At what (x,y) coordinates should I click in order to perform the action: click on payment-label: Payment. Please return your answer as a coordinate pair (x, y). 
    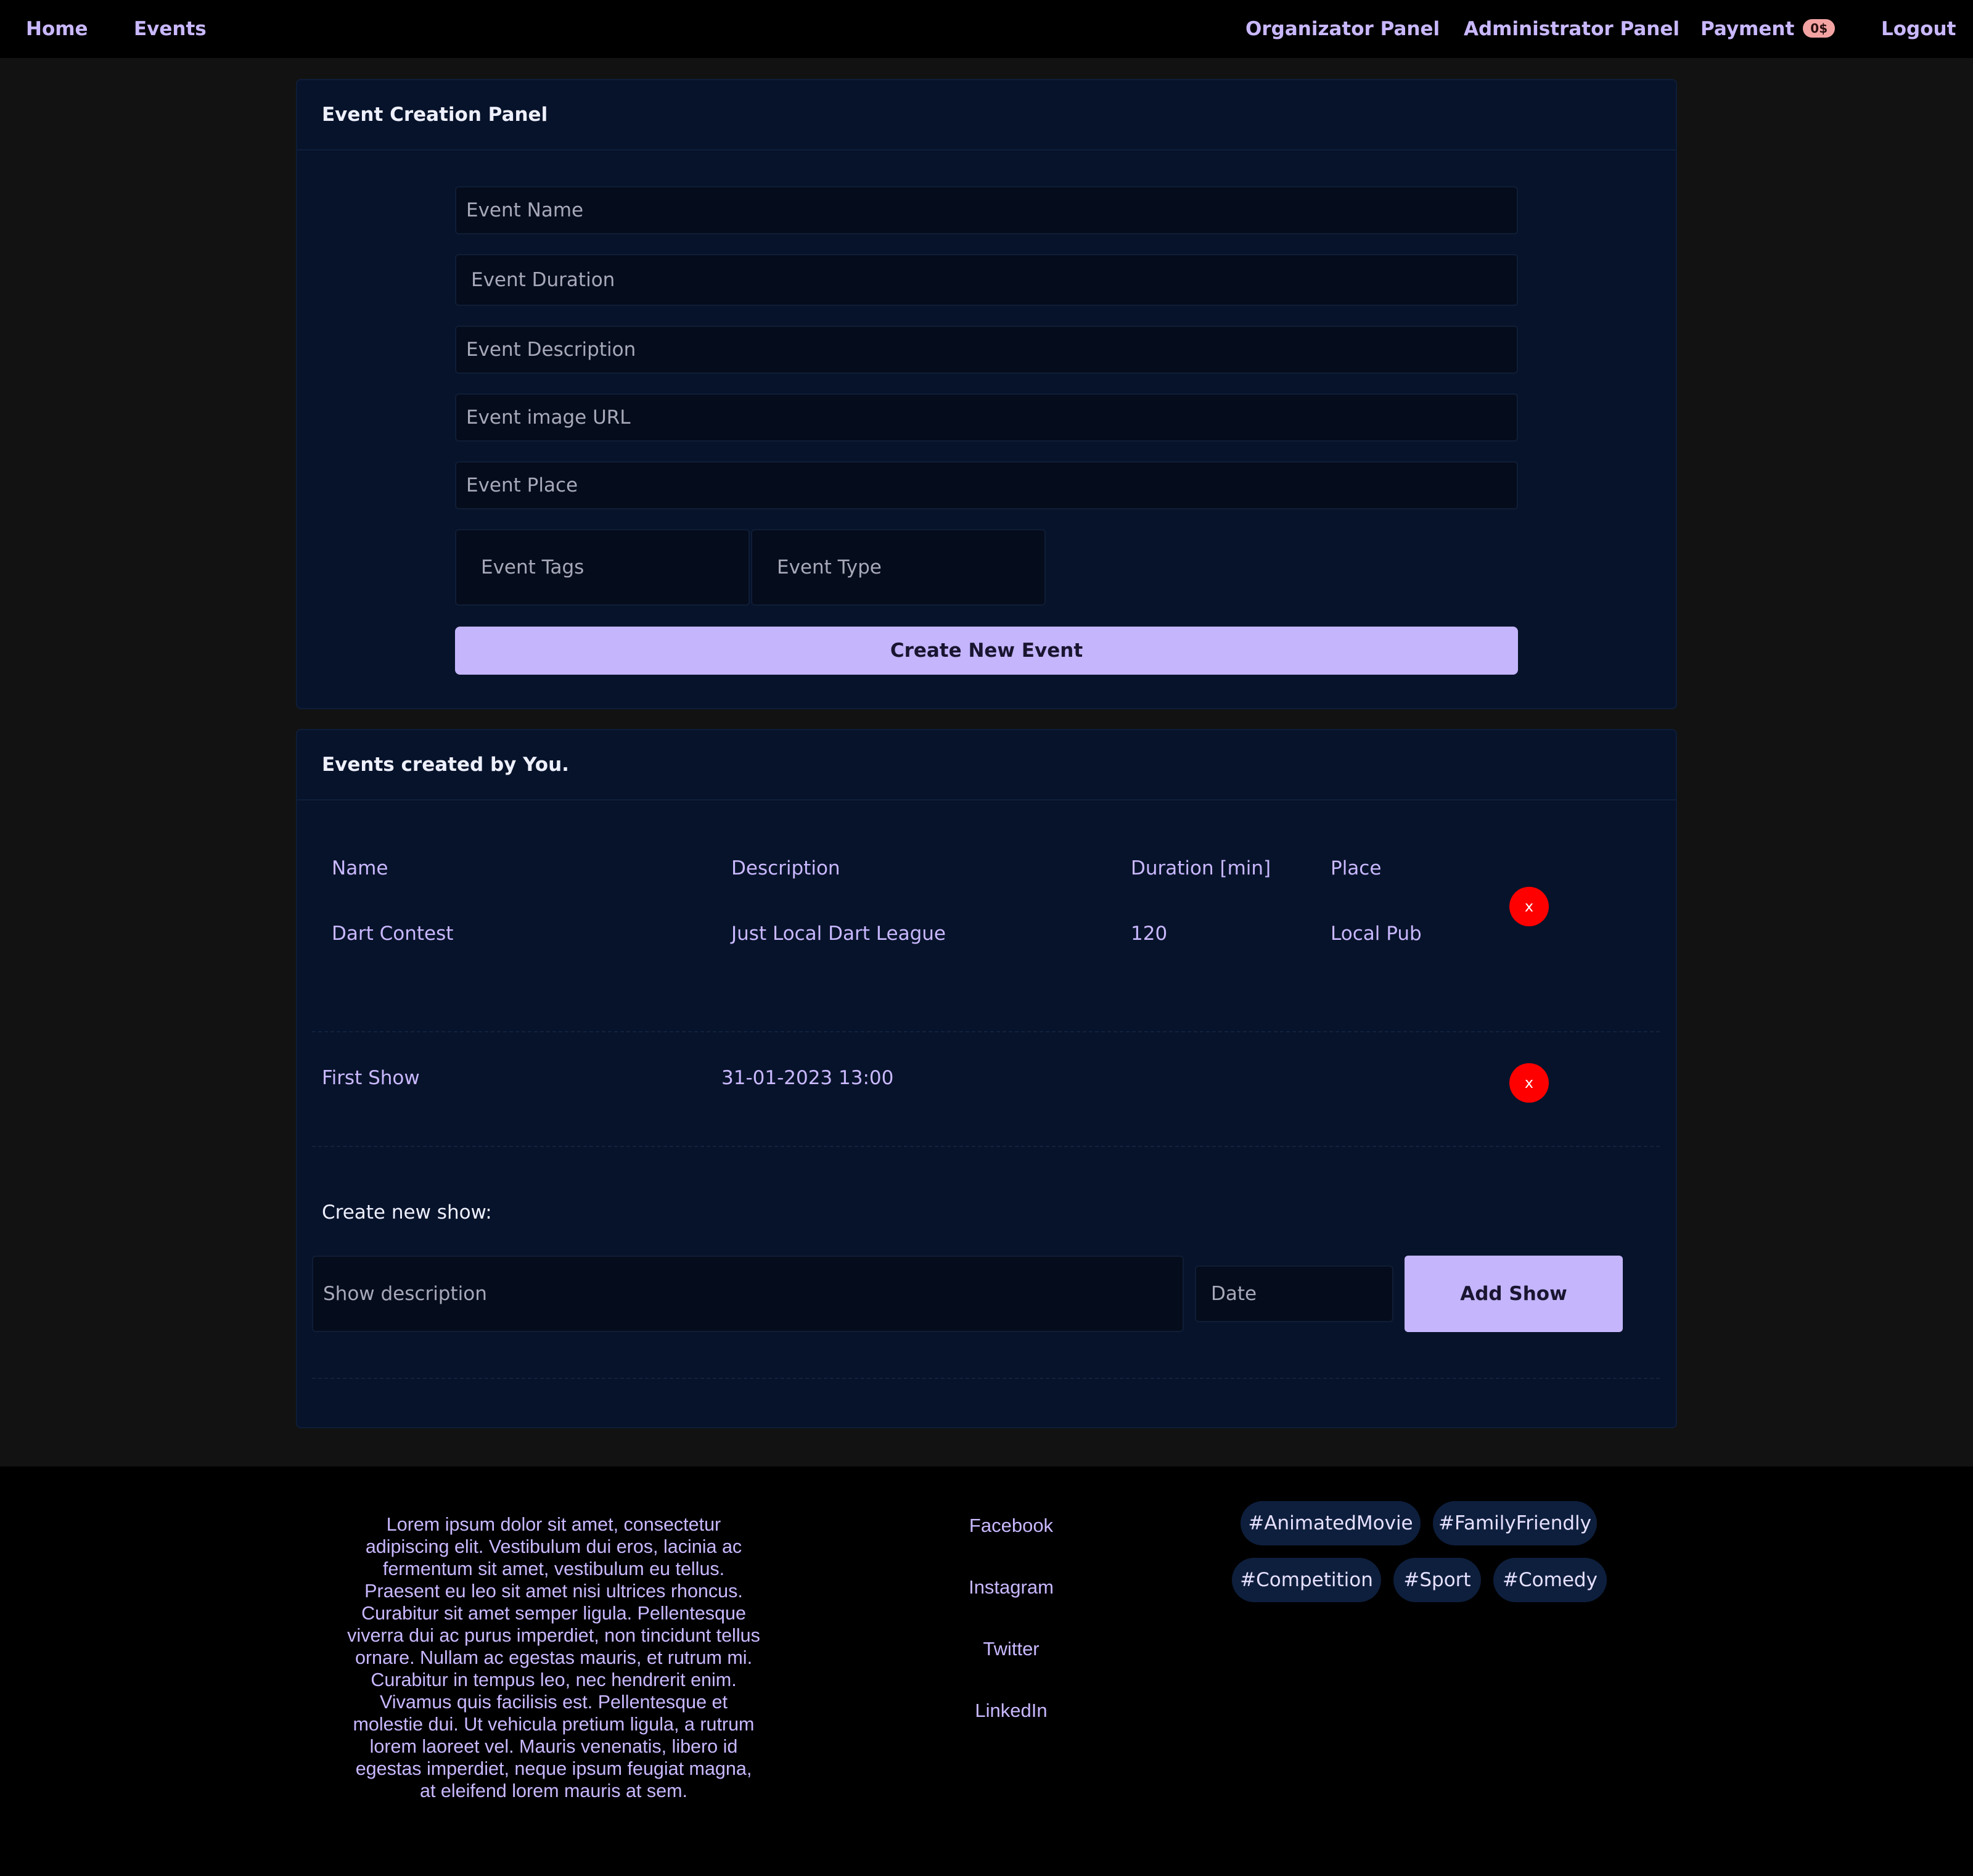
    Looking at the image, I should click on (1748, 29).